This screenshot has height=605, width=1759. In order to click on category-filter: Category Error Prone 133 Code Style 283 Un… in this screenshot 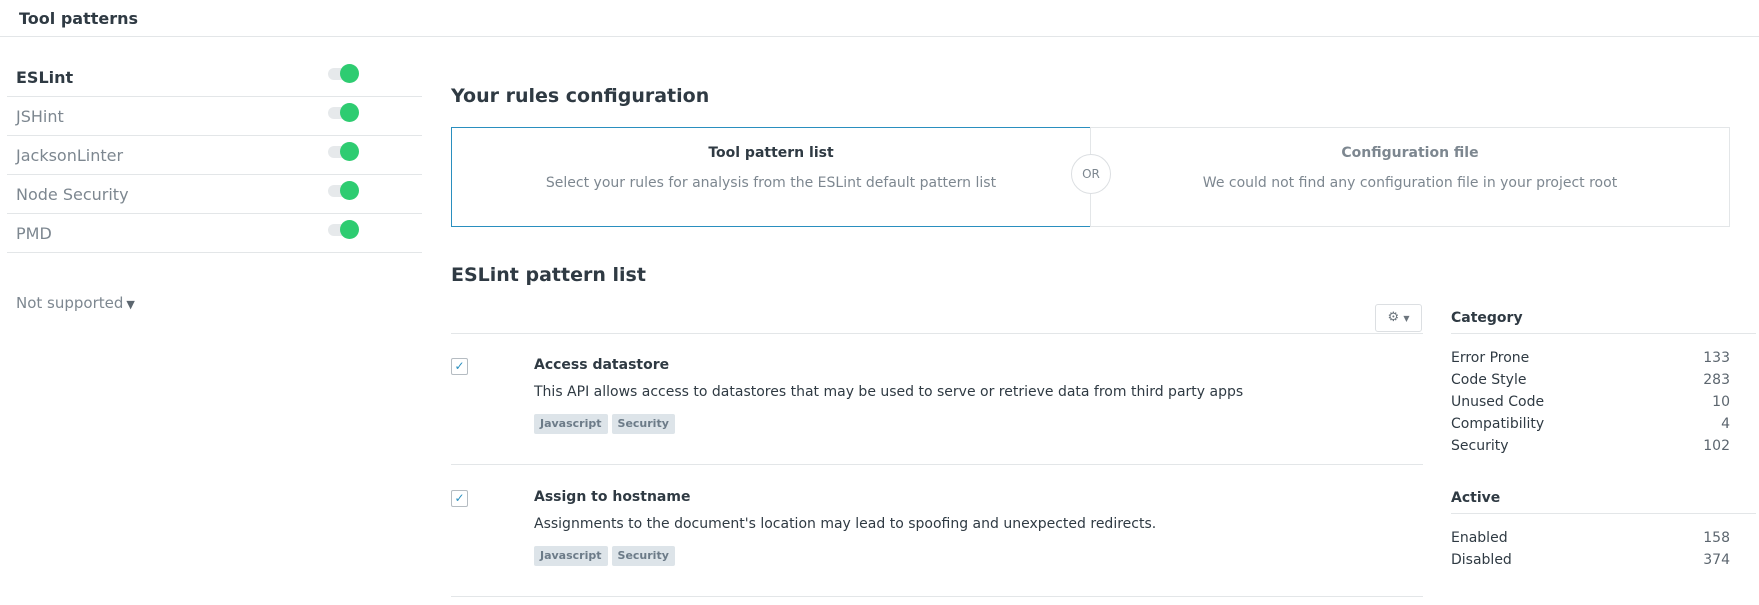, I will do `click(1603, 382)`.